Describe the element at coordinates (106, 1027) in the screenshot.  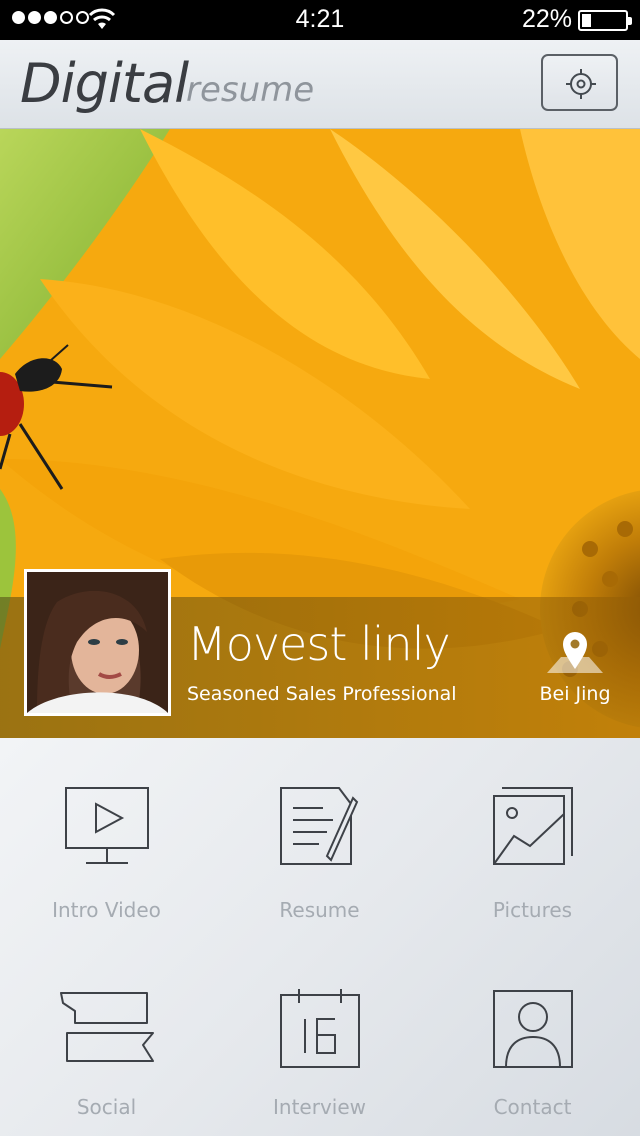
I see `social-chat-icon` at that location.